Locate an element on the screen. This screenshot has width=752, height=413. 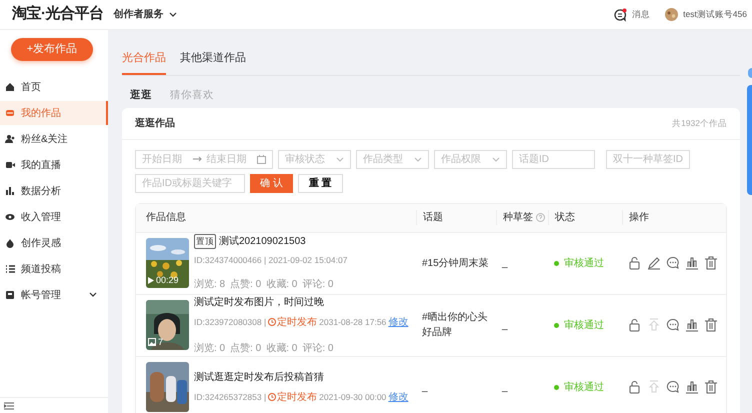
subtab: 逛逛 is located at coordinates (141, 96).